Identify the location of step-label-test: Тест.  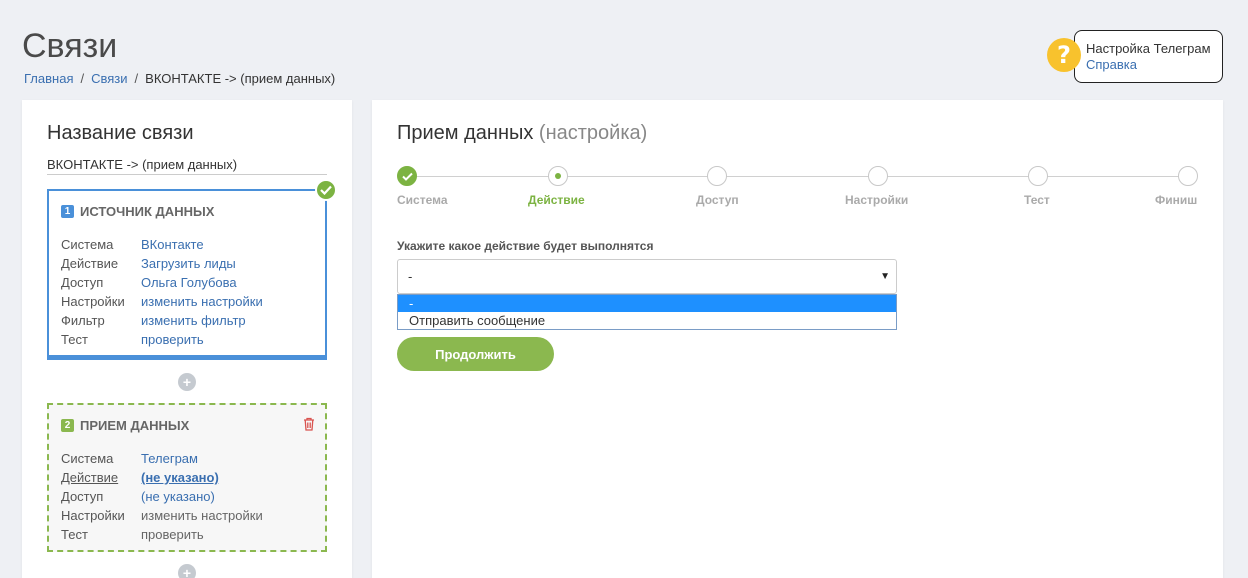
(1037, 200).